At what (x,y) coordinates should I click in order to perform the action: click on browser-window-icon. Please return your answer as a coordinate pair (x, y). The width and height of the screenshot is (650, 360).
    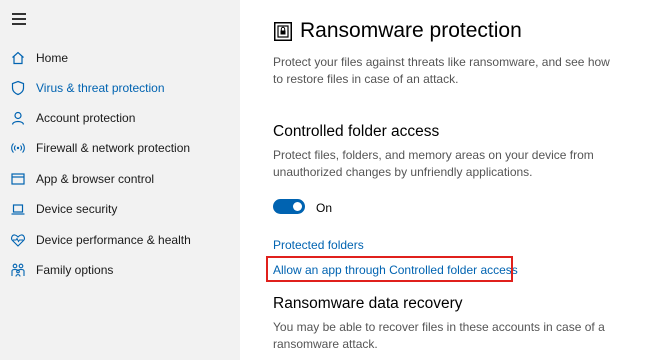
    Looking at the image, I should click on (18, 179).